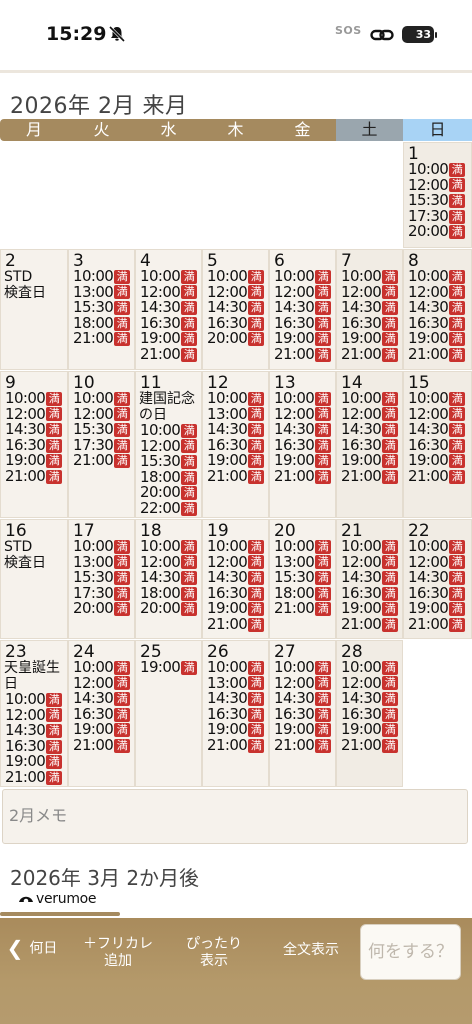 The width and height of the screenshot is (472, 1024). Describe the element at coordinates (101, 309) in the screenshot. I see `calendar-day-3: 3 10:00 満 13:00 満 15:30 満 18:00 満 21:00 満` at that location.